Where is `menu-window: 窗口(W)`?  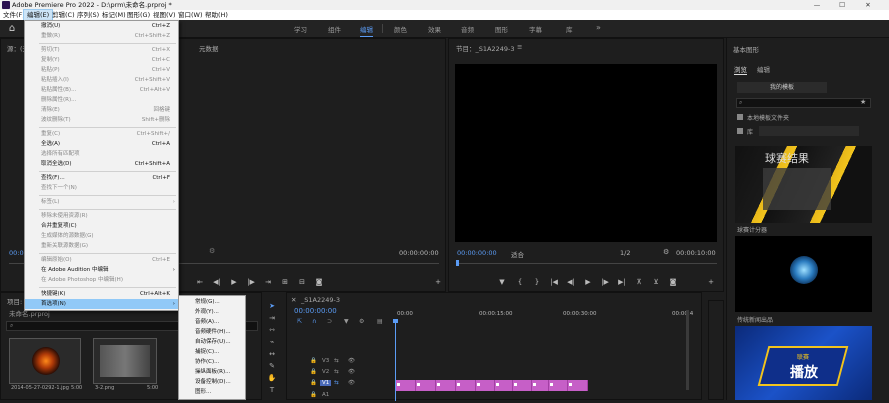 menu-window: 窗口(W) is located at coordinates (190, 15).